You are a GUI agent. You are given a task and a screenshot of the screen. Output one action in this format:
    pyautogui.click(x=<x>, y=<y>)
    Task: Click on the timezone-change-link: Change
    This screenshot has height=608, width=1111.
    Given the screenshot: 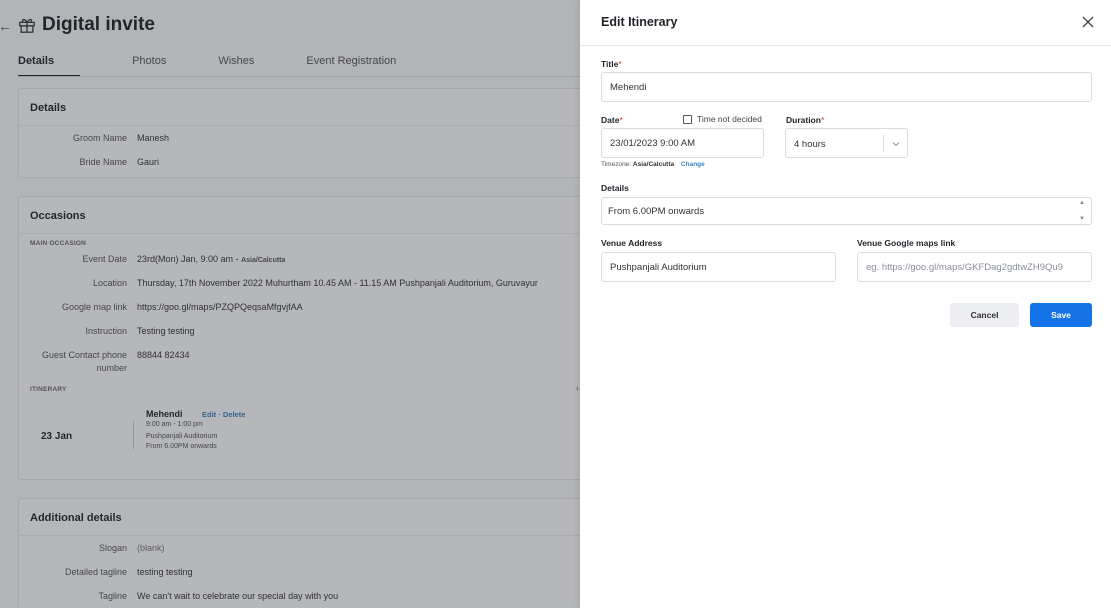 What is the action you would take?
    pyautogui.click(x=693, y=164)
    